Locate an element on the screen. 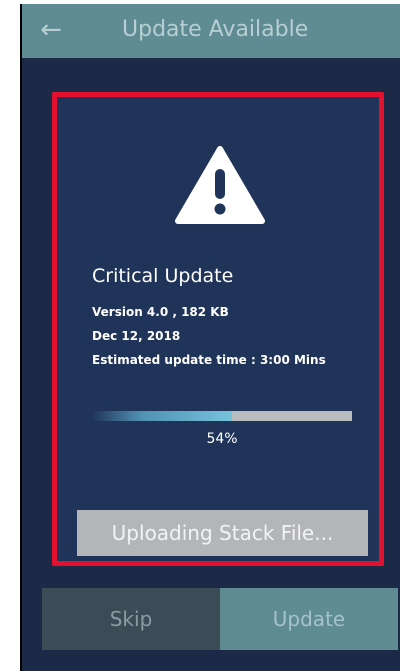  page-title: Update Available is located at coordinates (215, 29).